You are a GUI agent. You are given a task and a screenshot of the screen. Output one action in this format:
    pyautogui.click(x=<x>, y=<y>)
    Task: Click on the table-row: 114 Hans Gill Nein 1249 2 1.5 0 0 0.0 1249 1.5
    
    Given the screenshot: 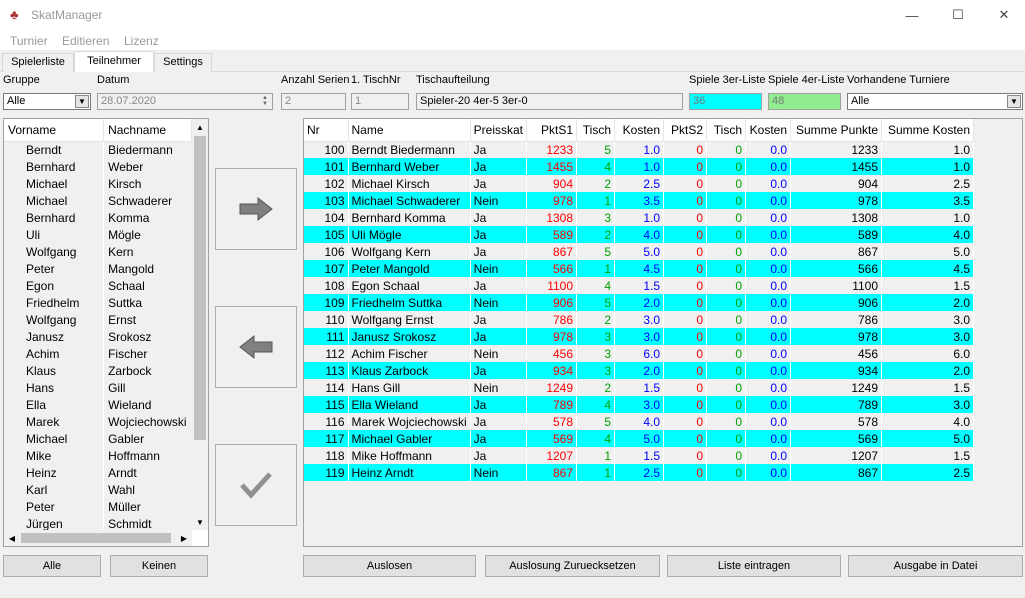 What is the action you would take?
    pyautogui.click(x=639, y=387)
    